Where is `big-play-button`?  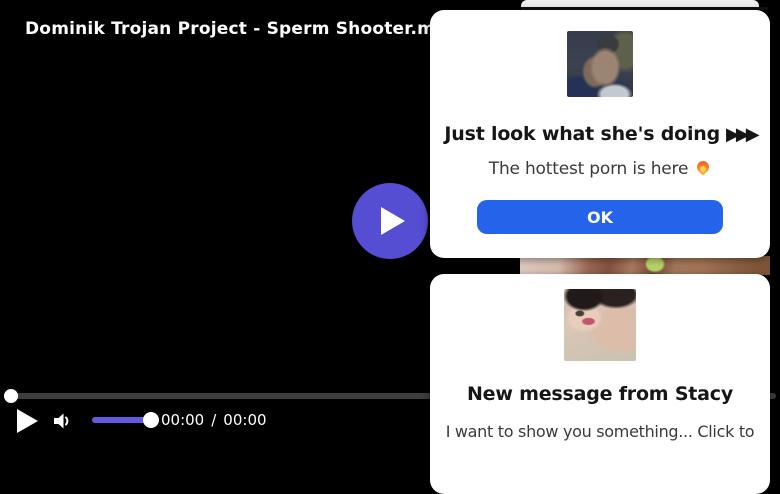
big-play-button is located at coordinates (390, 221).